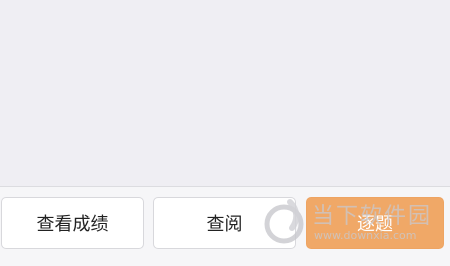  I want to click on question-by-question-button: 逐题, so click(375, 223).